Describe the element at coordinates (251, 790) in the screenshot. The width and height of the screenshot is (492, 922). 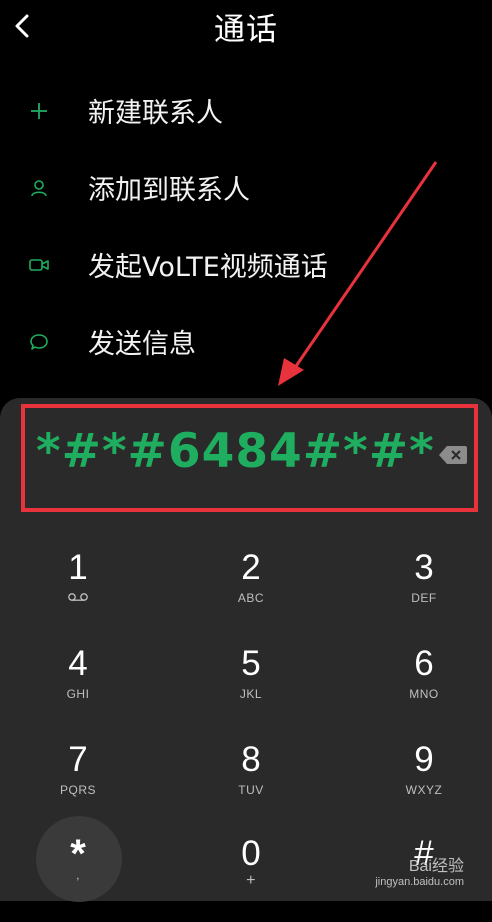
I see `key-letters: TUV` at that location.